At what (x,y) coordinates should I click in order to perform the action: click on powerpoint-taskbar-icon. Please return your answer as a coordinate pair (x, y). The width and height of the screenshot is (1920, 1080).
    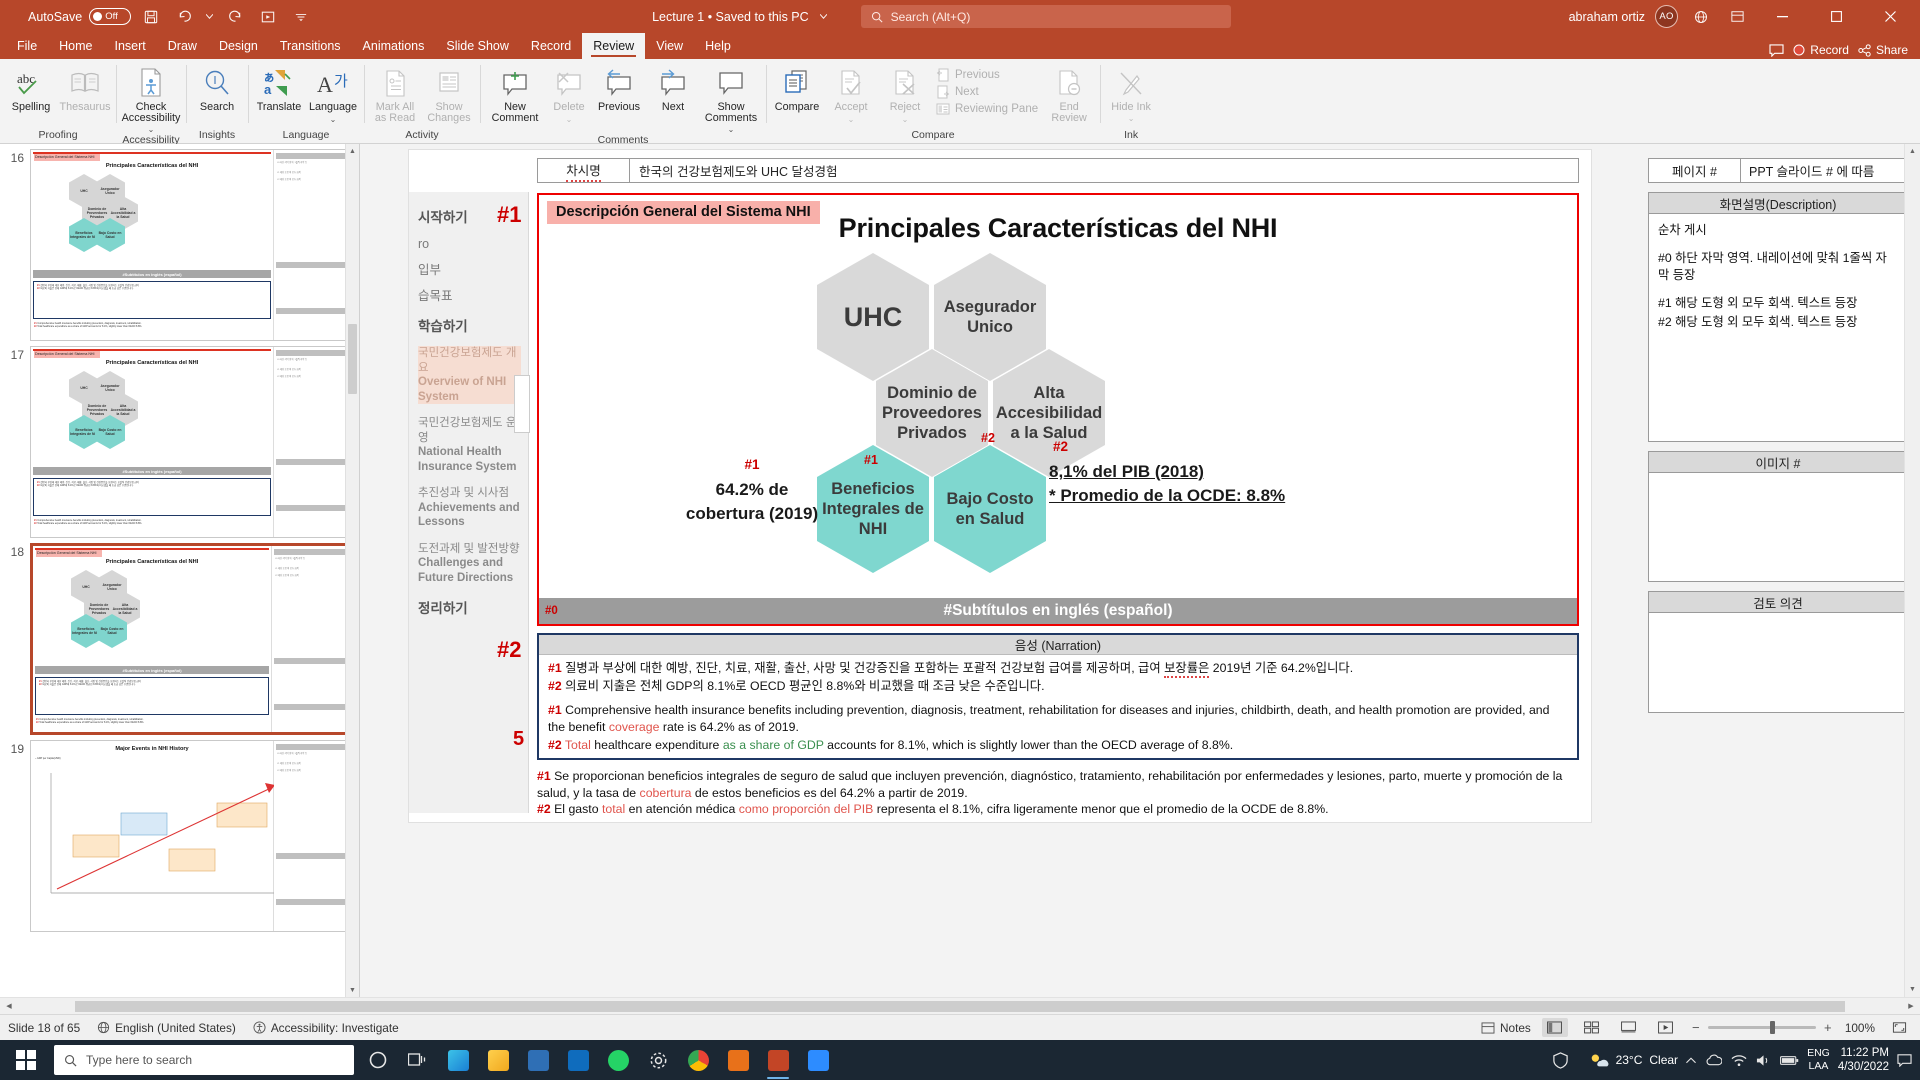
    Looking at the image, I should click on (778, 1060).